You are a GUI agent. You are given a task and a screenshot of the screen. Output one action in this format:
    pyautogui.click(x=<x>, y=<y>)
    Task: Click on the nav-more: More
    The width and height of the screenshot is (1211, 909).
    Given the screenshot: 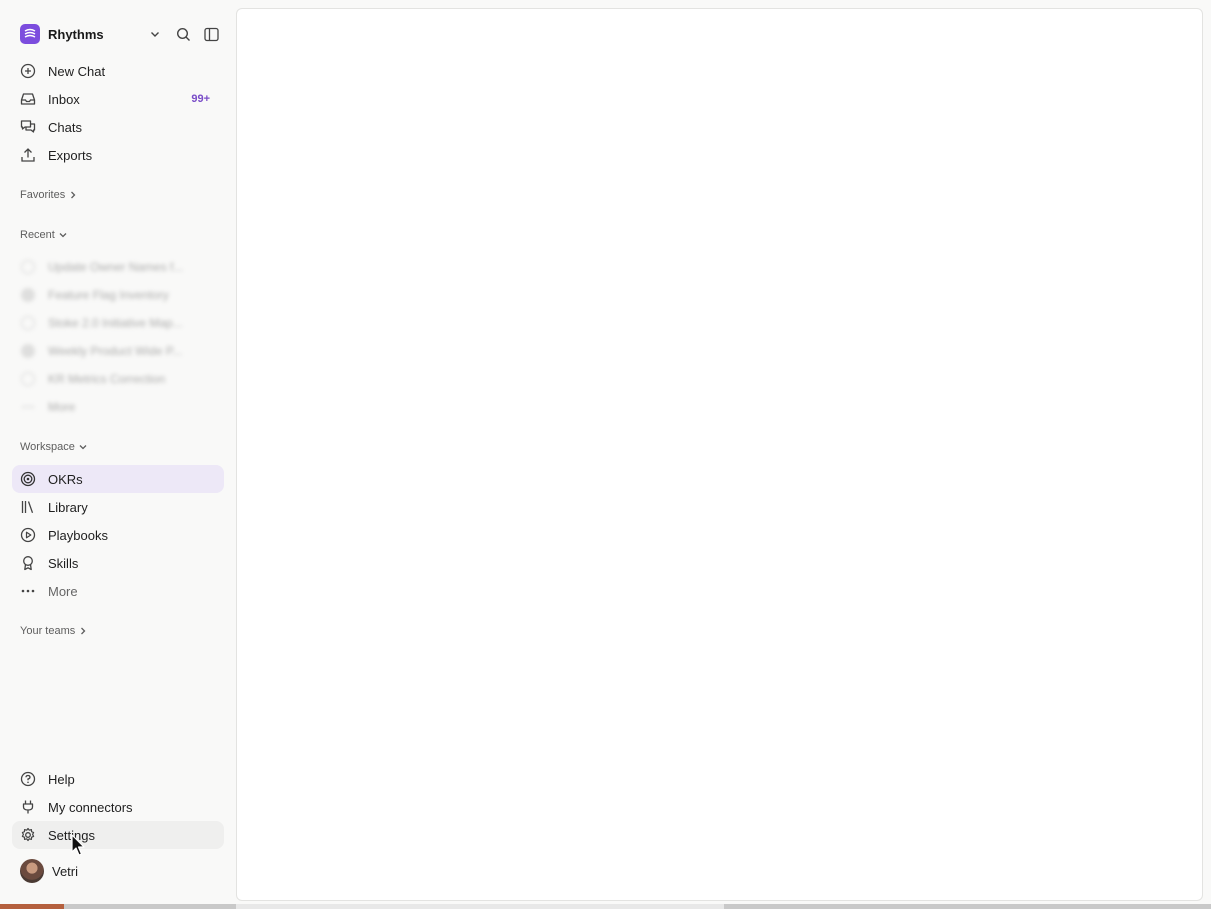 What is the action you would take?
    pyautogui.click(x=118, y=591)
    